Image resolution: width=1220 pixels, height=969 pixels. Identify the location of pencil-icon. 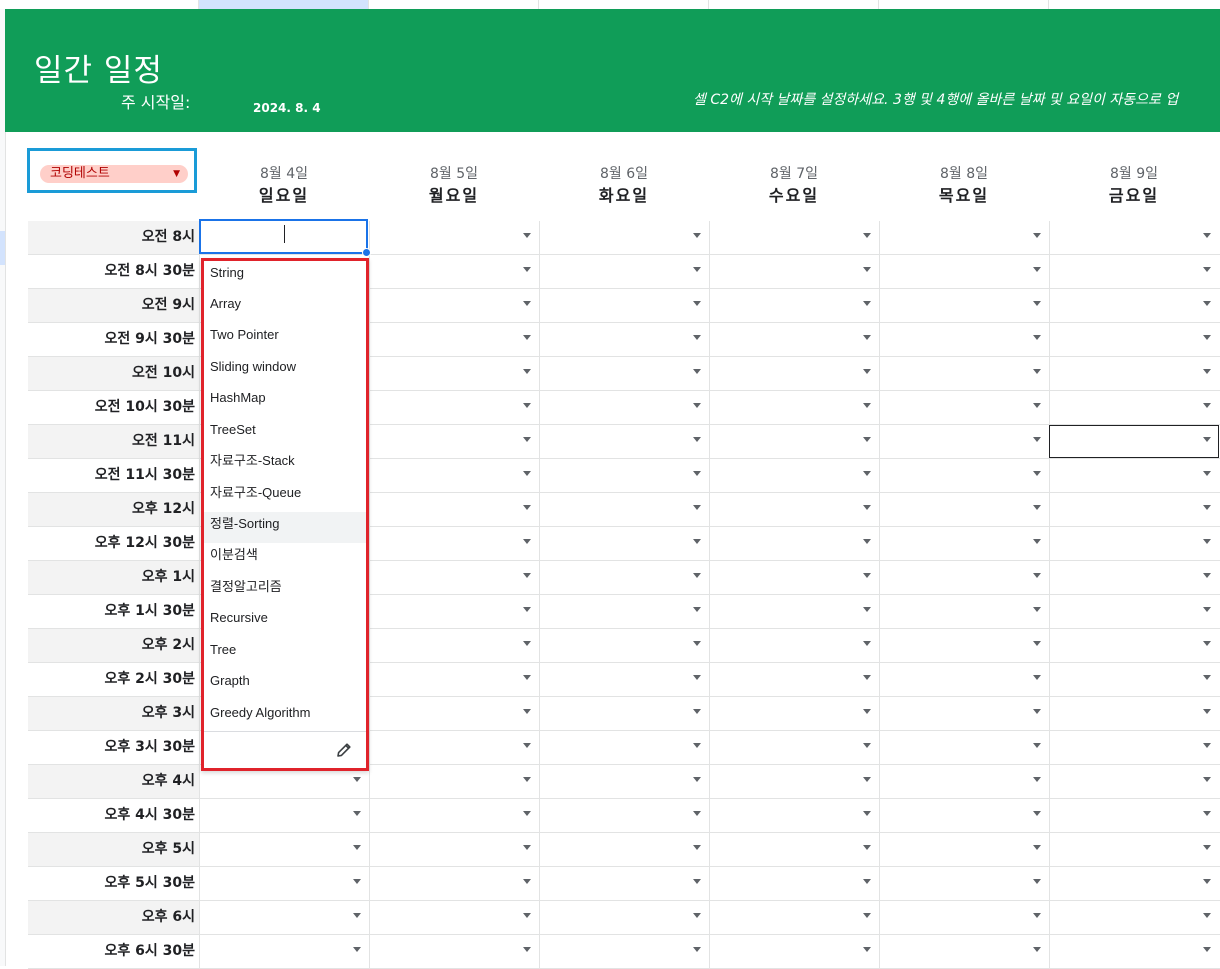
(344, 750).